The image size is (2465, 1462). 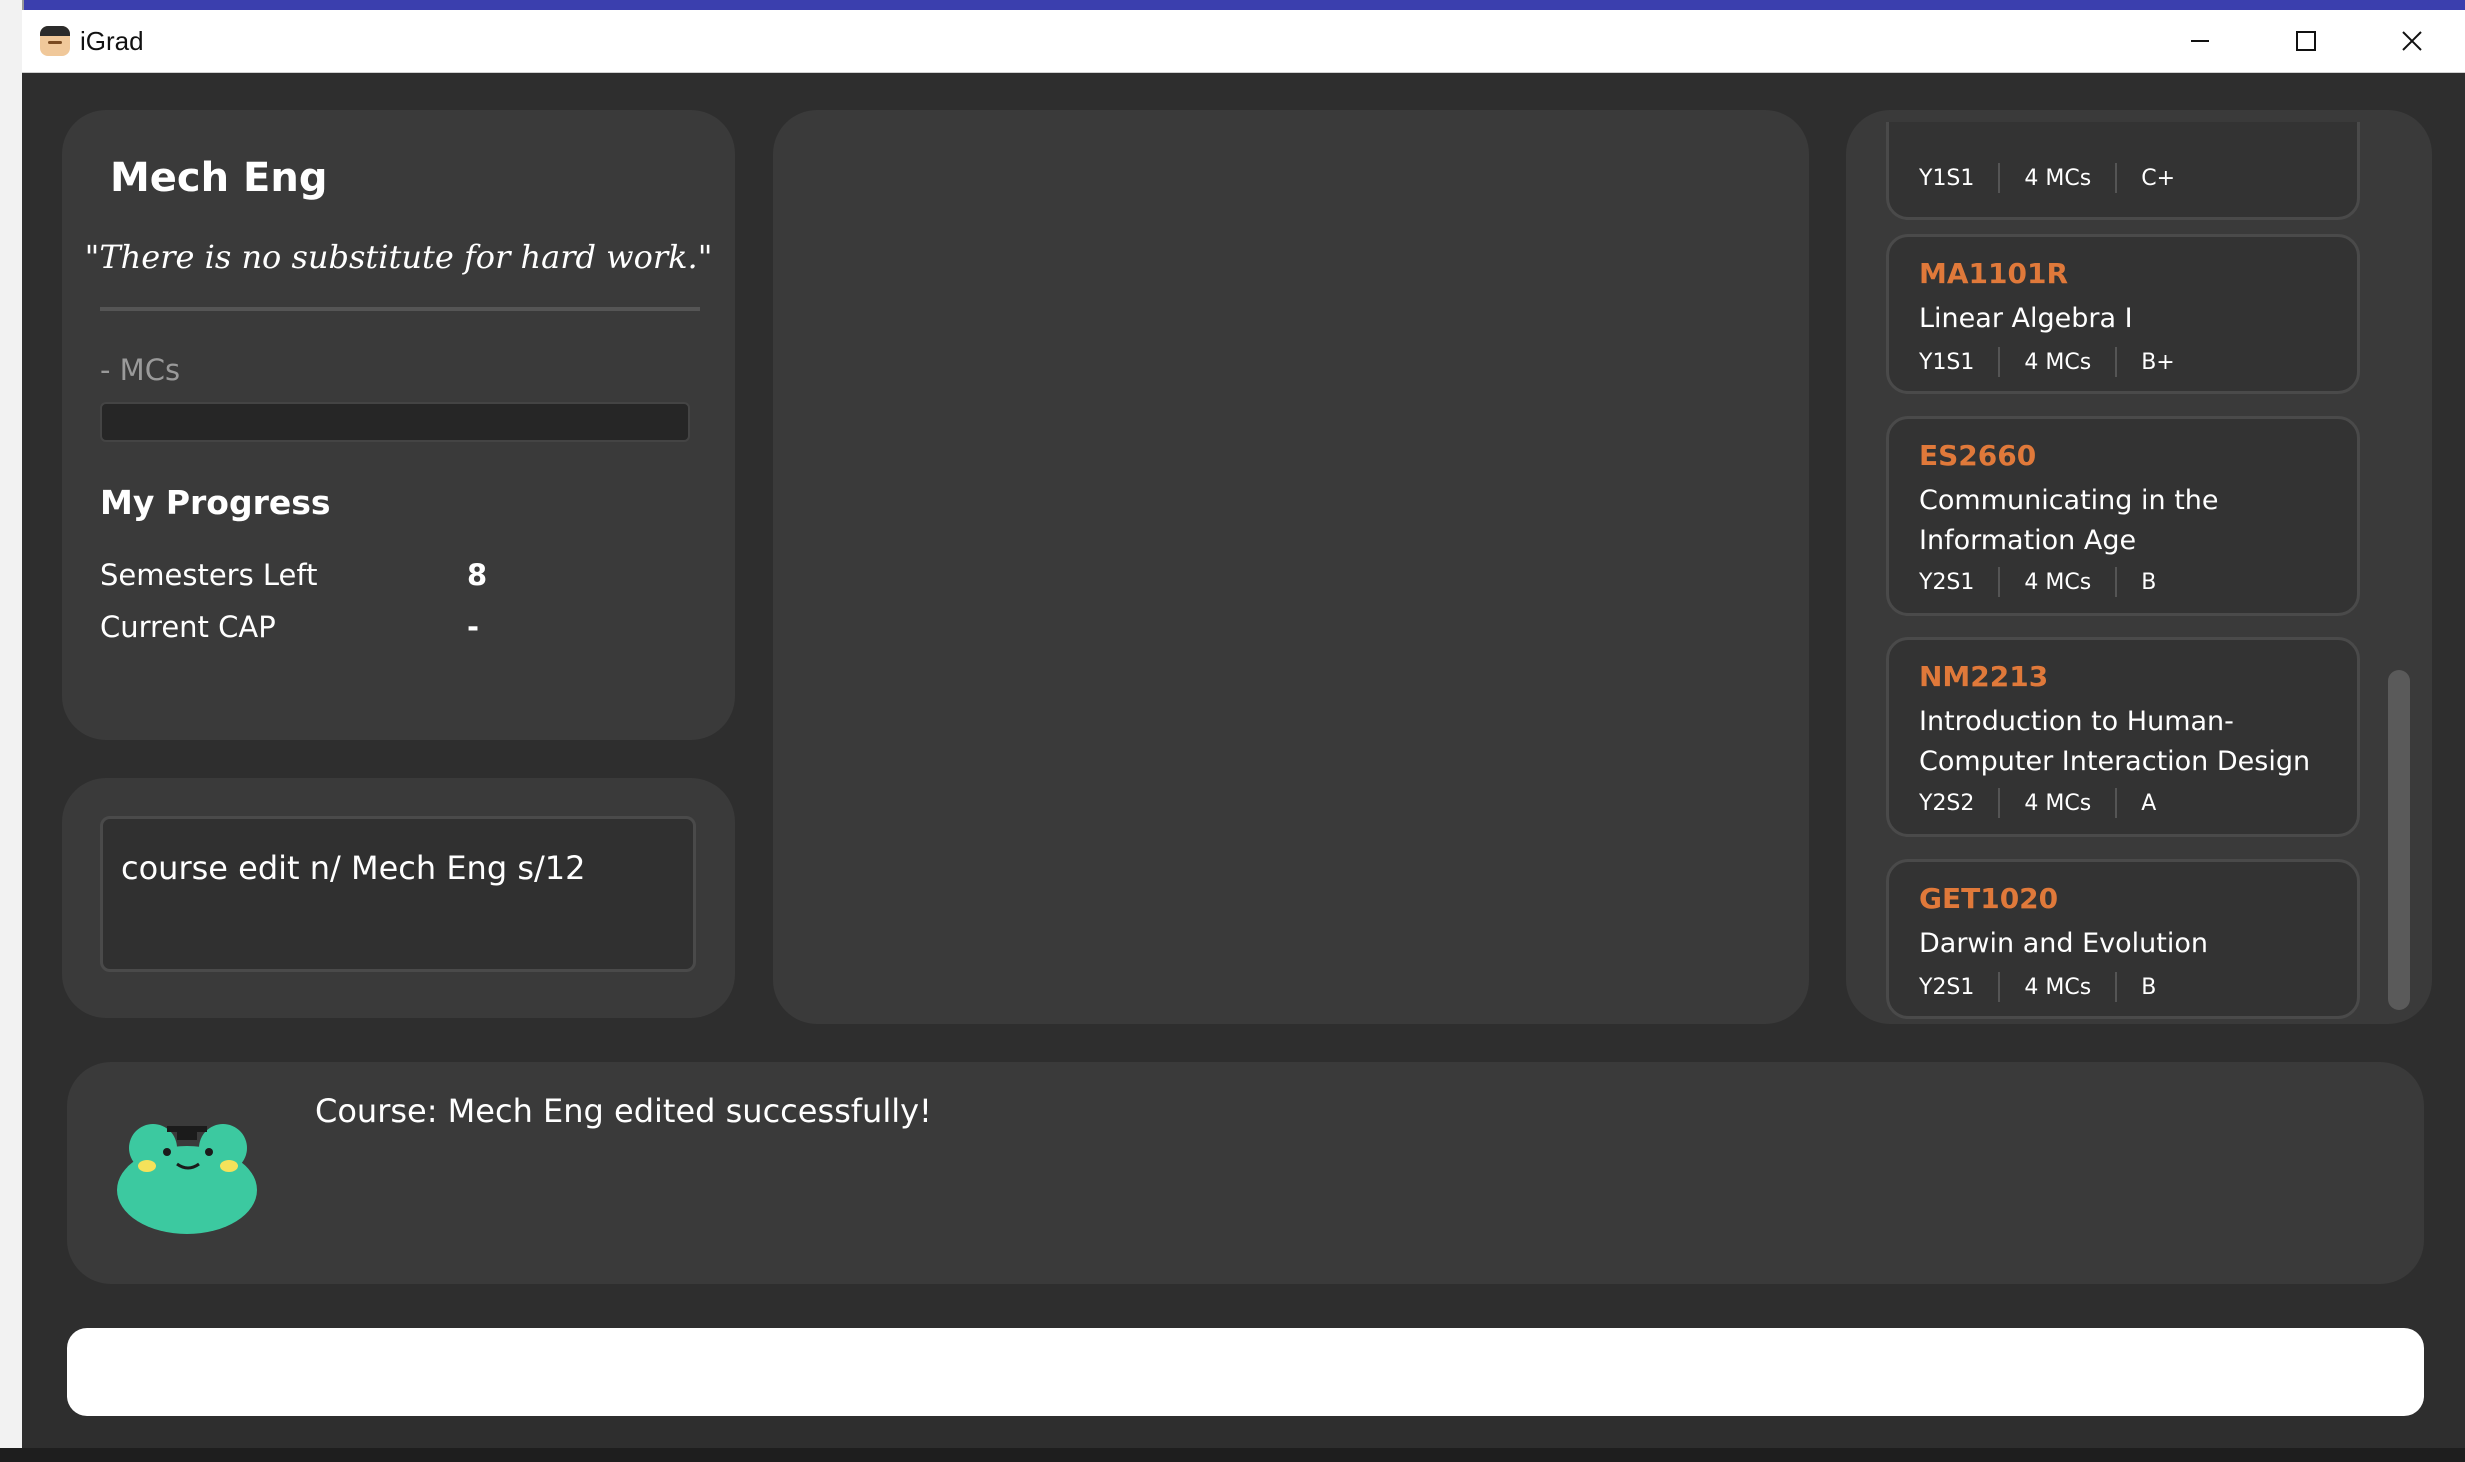 I want to click on module-list-scrollbar, so click(x=2399, y=605).